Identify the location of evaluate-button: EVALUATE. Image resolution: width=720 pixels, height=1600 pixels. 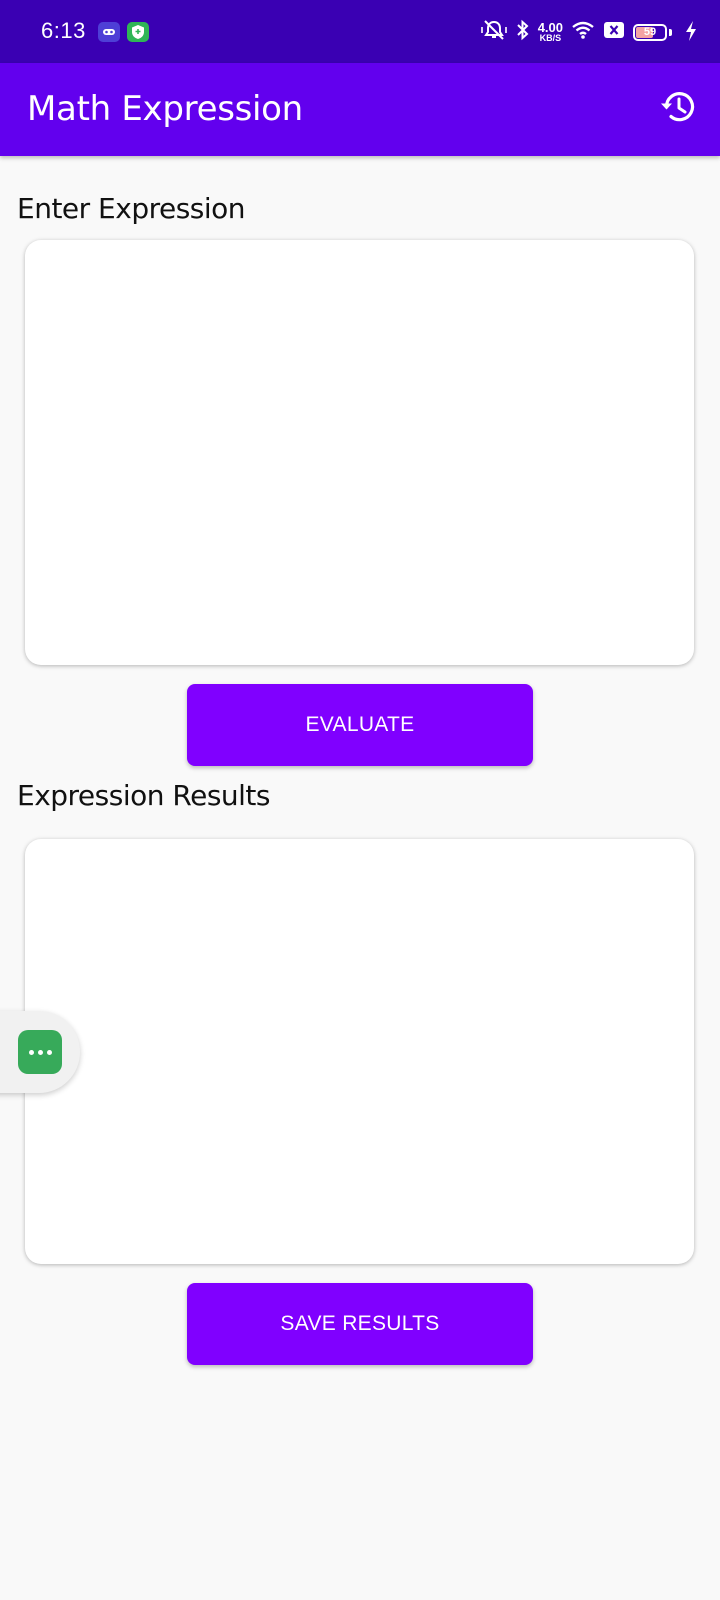
(360, 725).